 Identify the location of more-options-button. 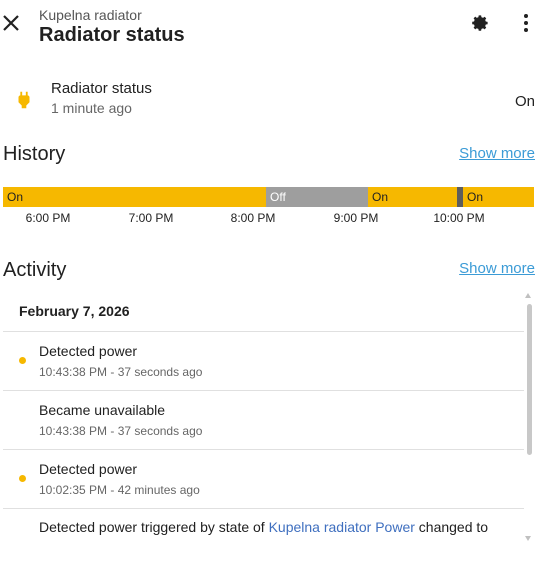
(526, 23).